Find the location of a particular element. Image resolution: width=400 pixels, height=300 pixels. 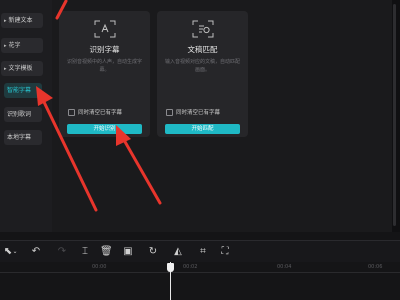

timeline-toolbar: ⬉ ⌄ ↶ ↷ ⌶ 🗑 ▣ ↻ ◭ ⌗ ⛶ is located at coordinates (200, 251).